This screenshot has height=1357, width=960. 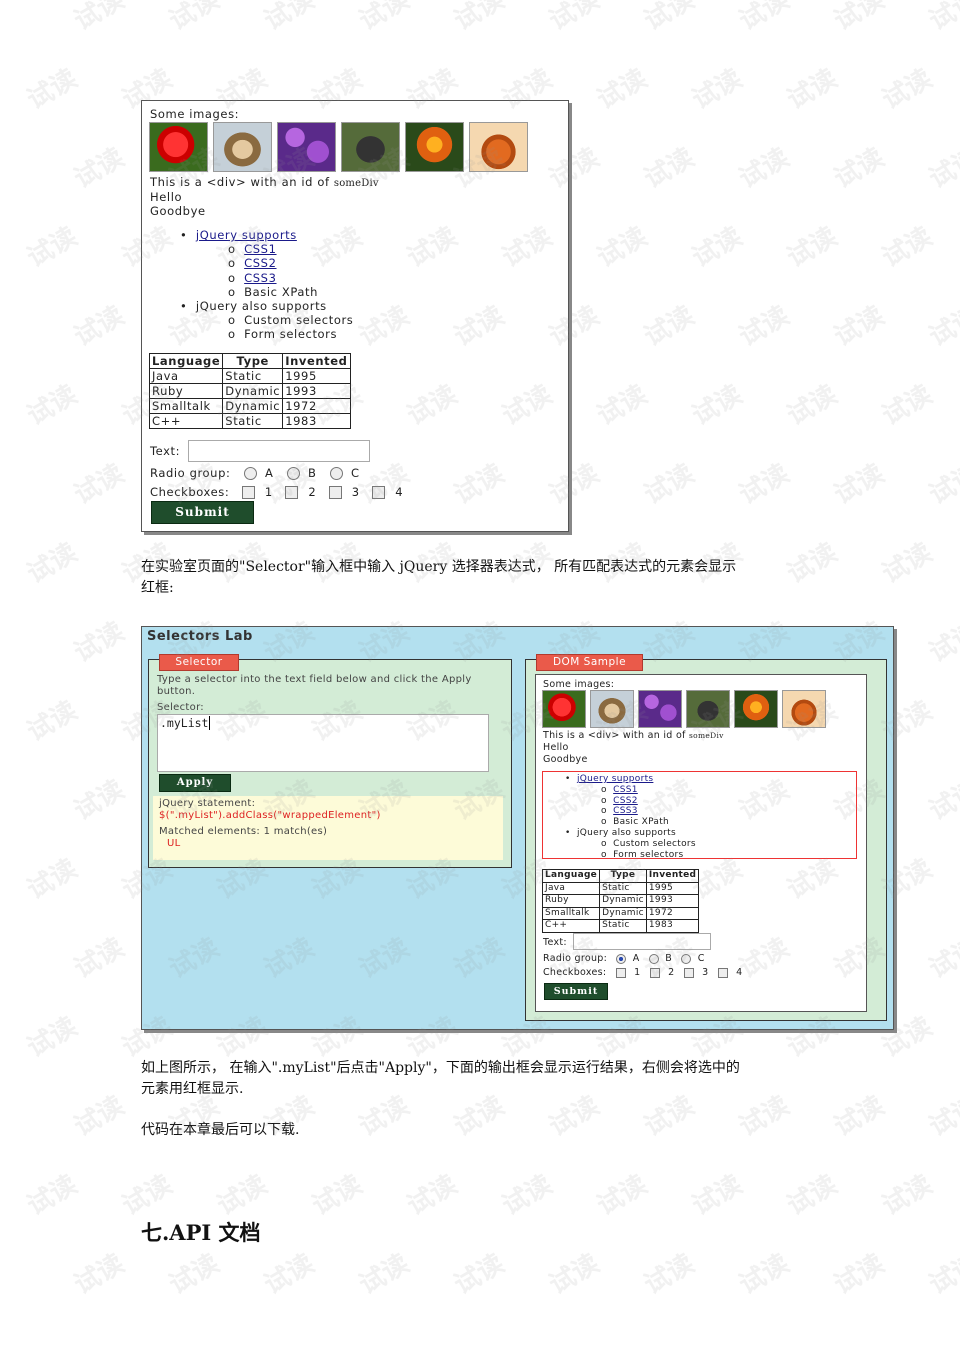 I want to click on checkbox-group-label: Checkboxes:, so click(x=575, y=972).